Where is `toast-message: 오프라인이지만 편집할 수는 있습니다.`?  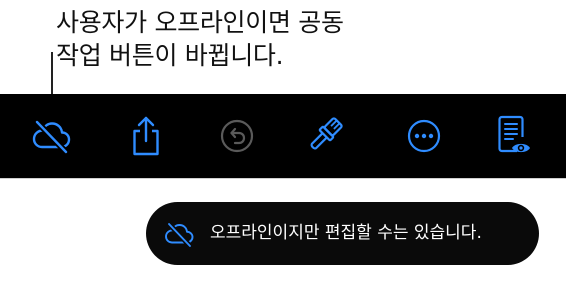
toast-message: 오프라인이지만 편집할 수는 있습니다. is located at coordinates (346, 233).